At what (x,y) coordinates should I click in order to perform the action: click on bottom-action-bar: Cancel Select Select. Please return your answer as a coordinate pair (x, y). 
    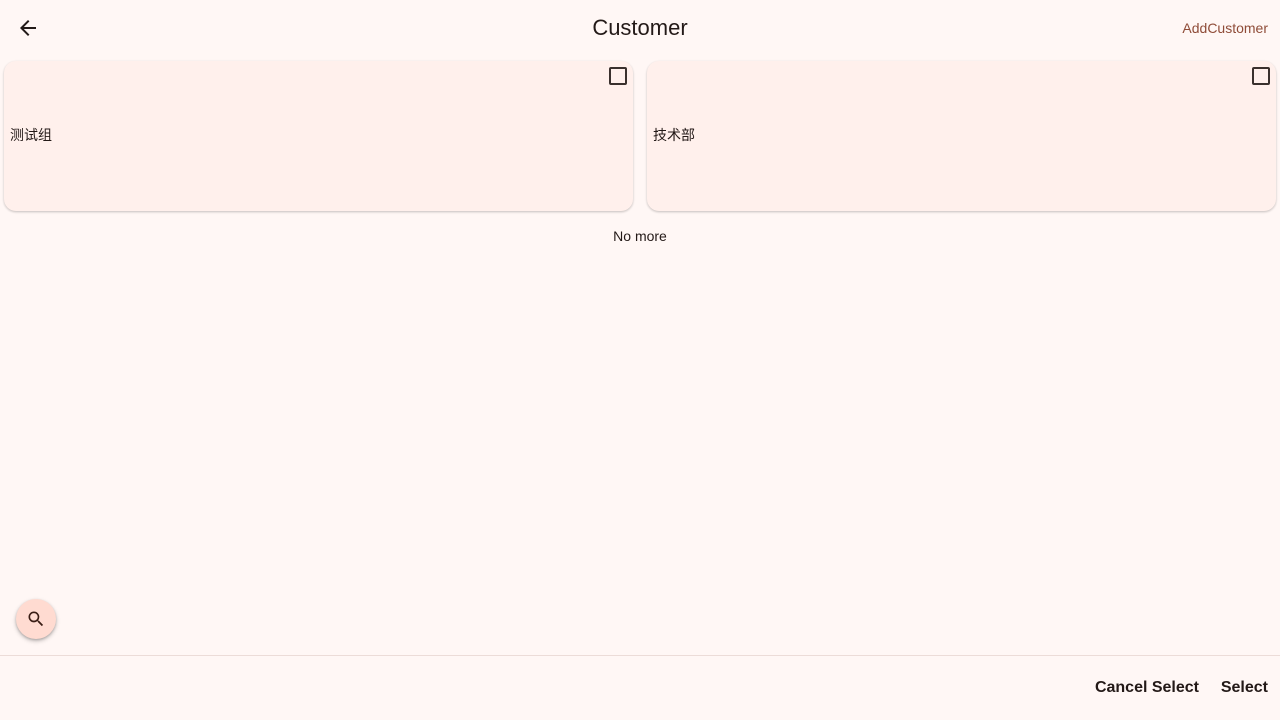
    Looking at the image, I should click on (640, 687).